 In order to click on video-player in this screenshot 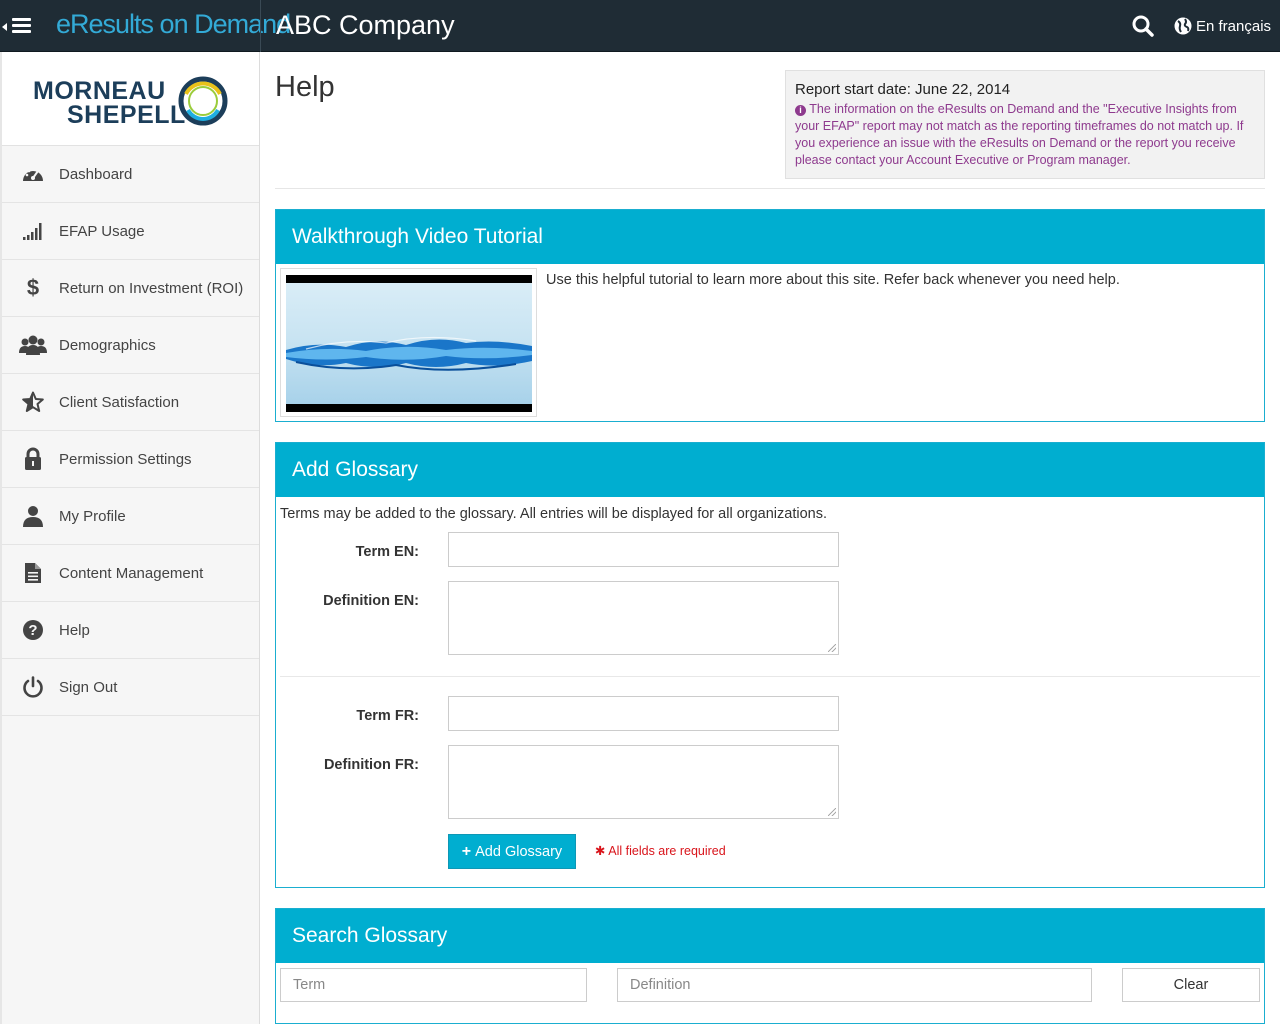, I will do `click(408, 342)`.